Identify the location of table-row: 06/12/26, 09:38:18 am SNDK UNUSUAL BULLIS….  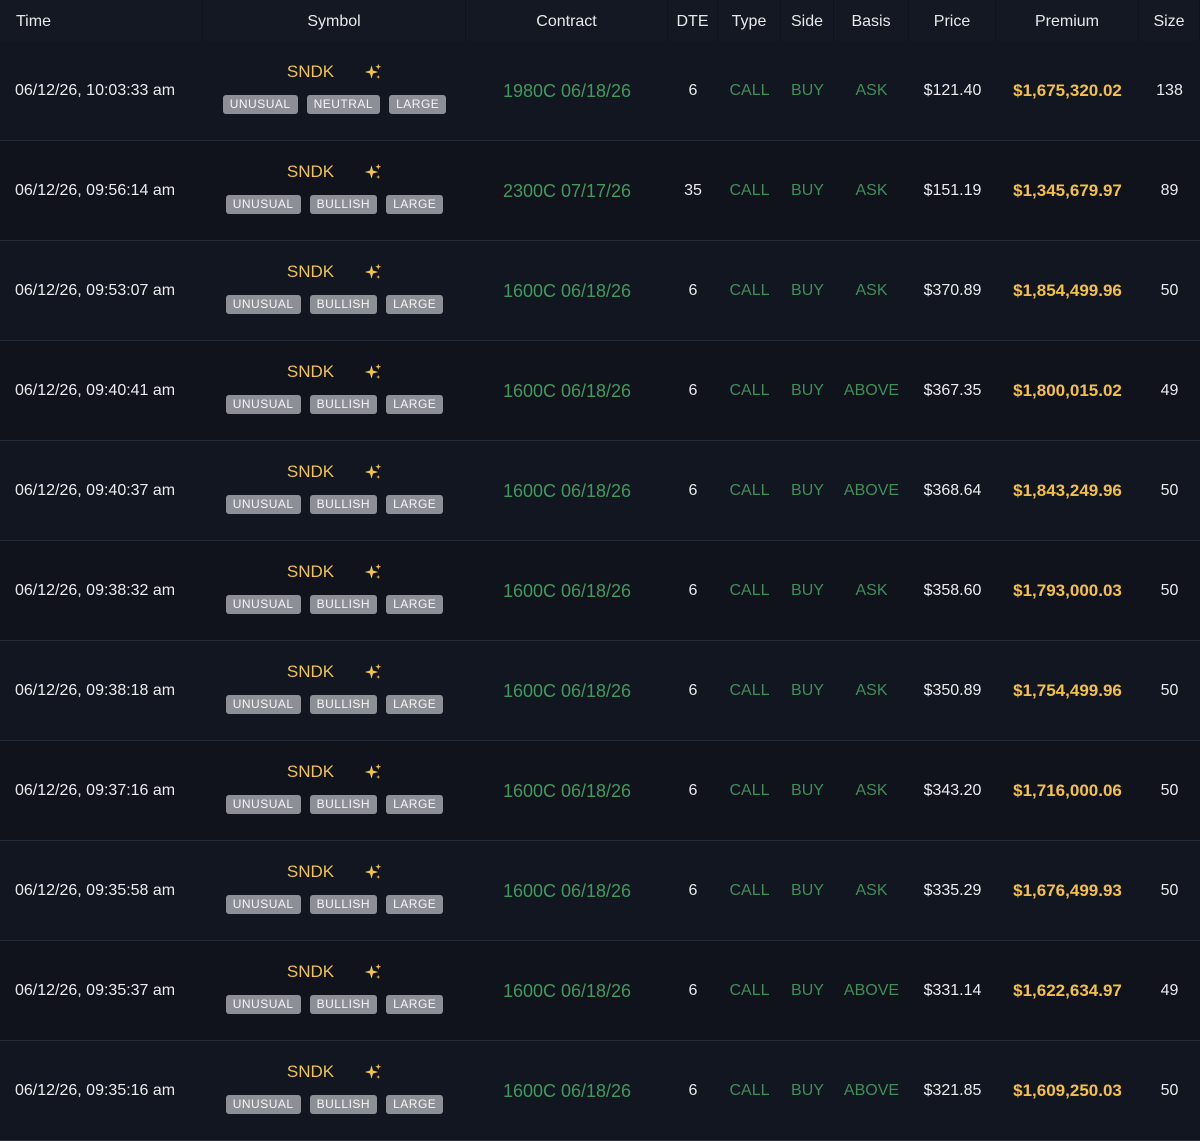
(600, 691).